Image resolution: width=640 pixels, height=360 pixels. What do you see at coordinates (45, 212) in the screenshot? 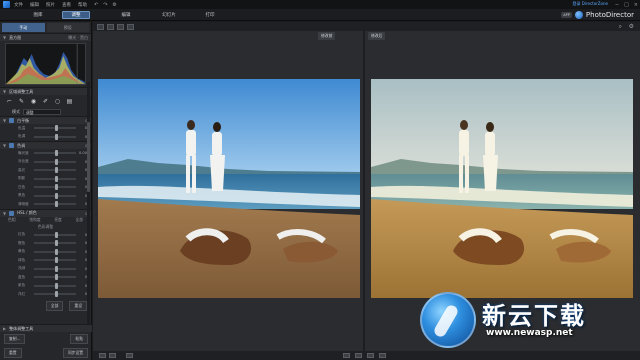
I see `hsl-header: ▼ HSL / 颜色 ↺` at bounding box center [45, 212].